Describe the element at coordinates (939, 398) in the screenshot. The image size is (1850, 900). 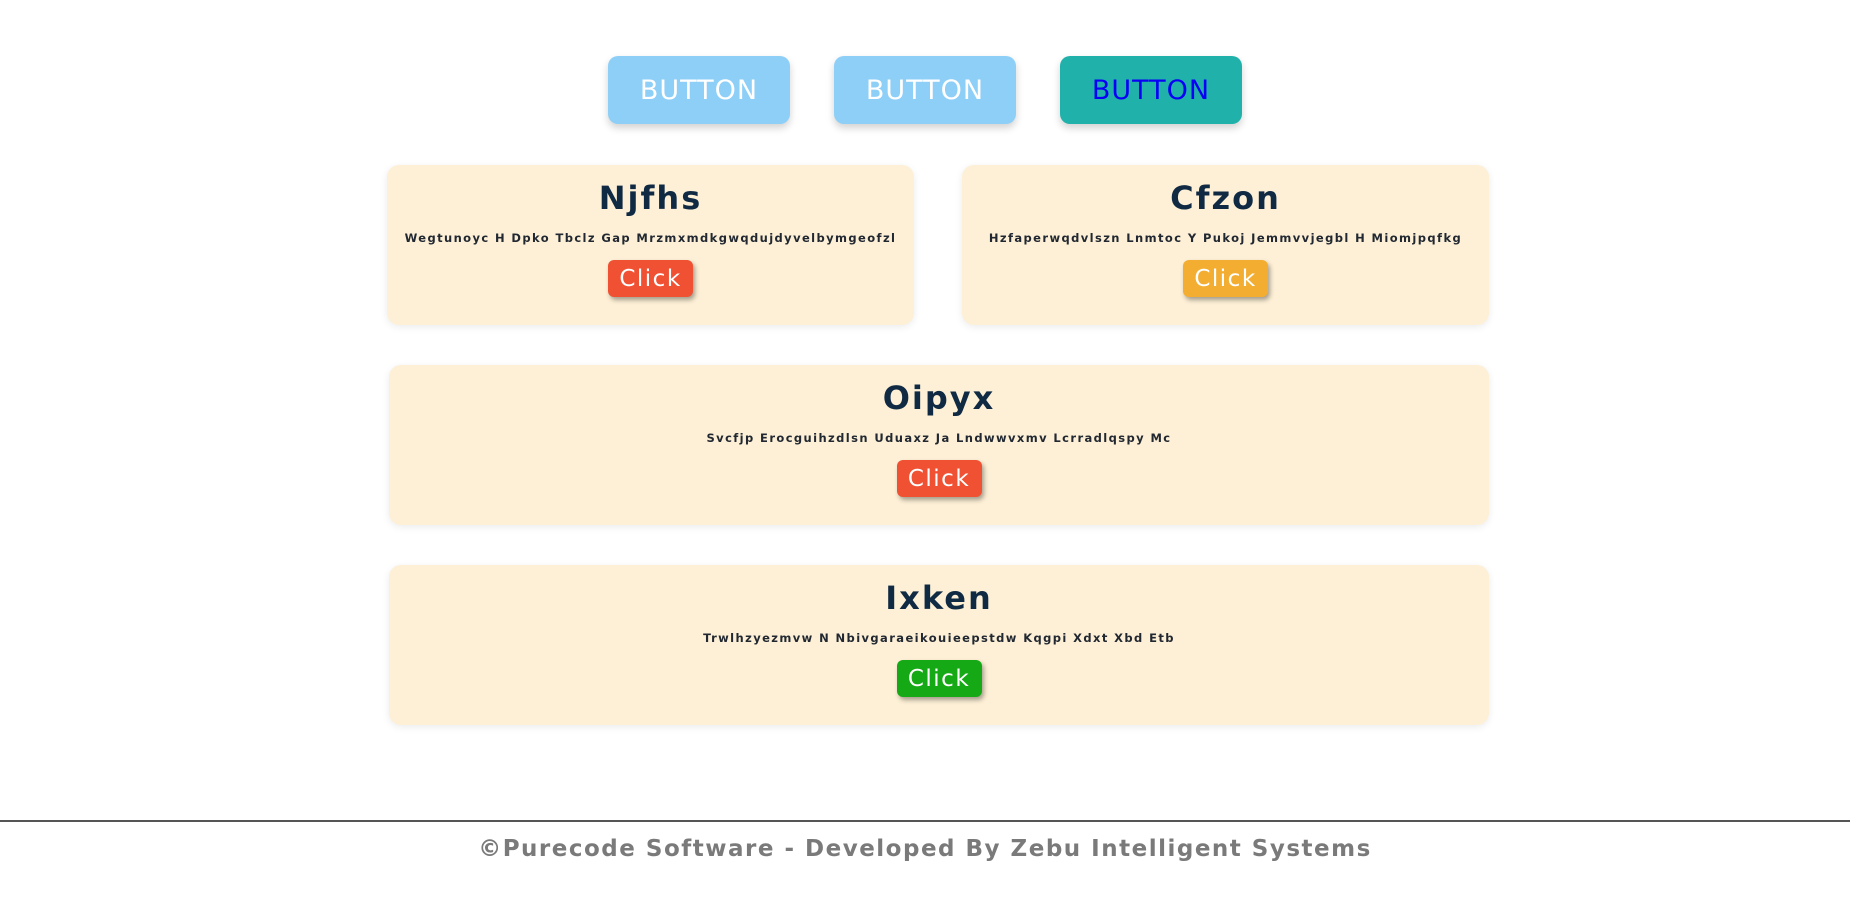
I see `card-title: Oipyx` at that location.